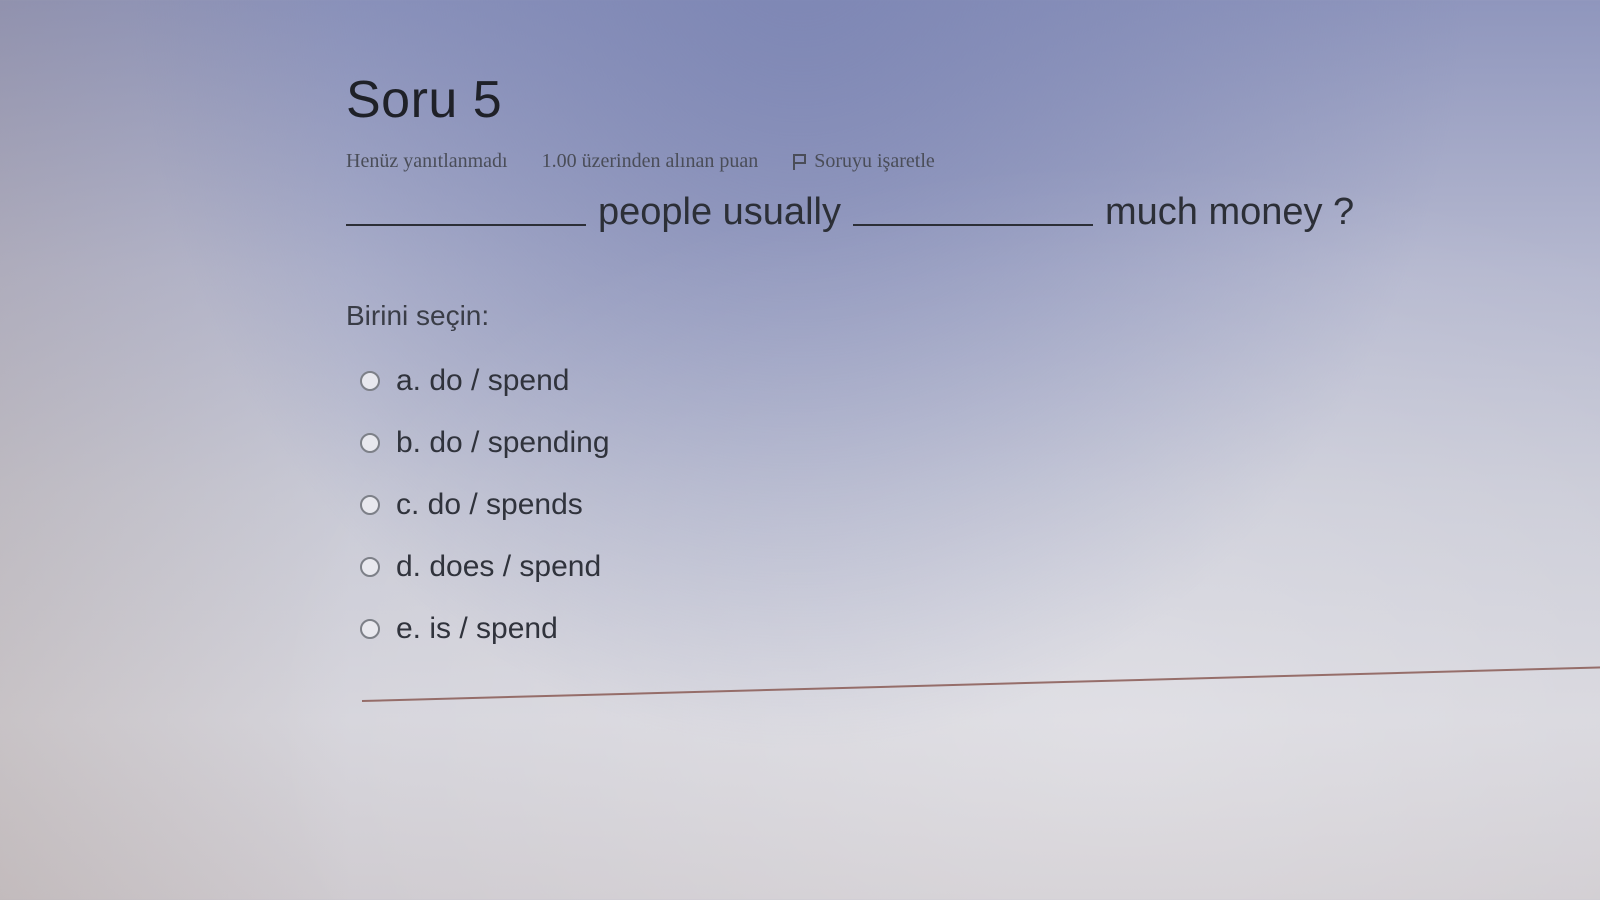 The height and width of the screenshot is (900, 1600). What do you see at coordinates (427, 161) in the screenshot?
I see `question-status: Henüz yanıtlanmadı` at bounding box center [427, 161].